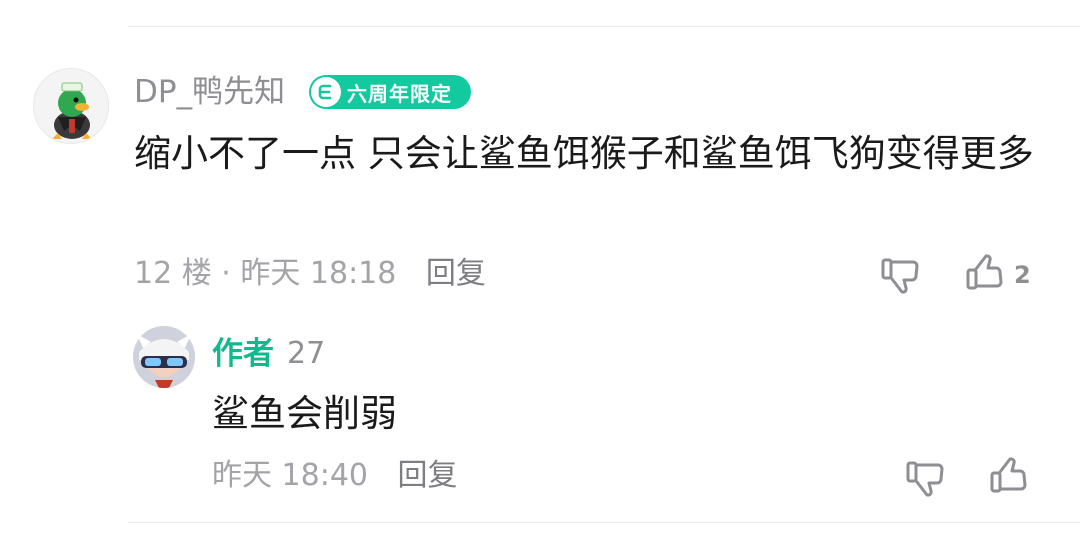 This screenshot has width=1080, height=551. I want to click on anniversary-badge: 六周年限定, so click(390, 92).